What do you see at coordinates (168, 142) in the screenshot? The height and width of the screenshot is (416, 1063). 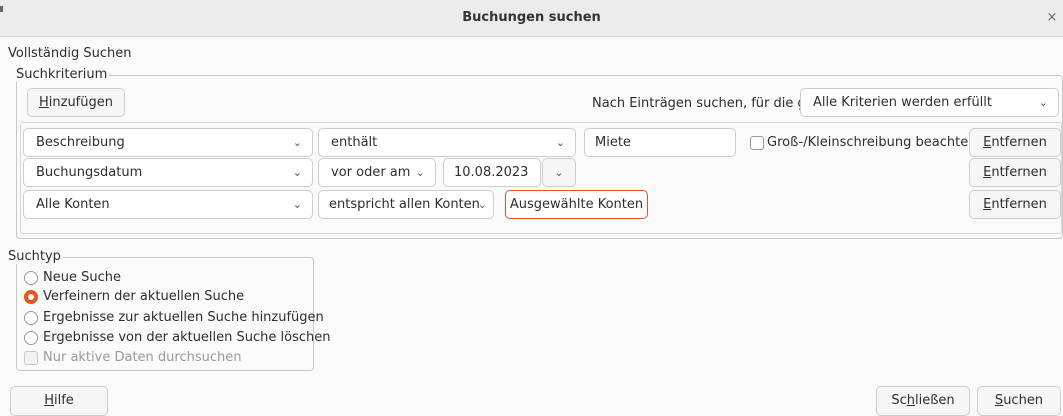 I see `field-dropdown-row1: Beschreibung ⌄` at bounding box center [168, 142].